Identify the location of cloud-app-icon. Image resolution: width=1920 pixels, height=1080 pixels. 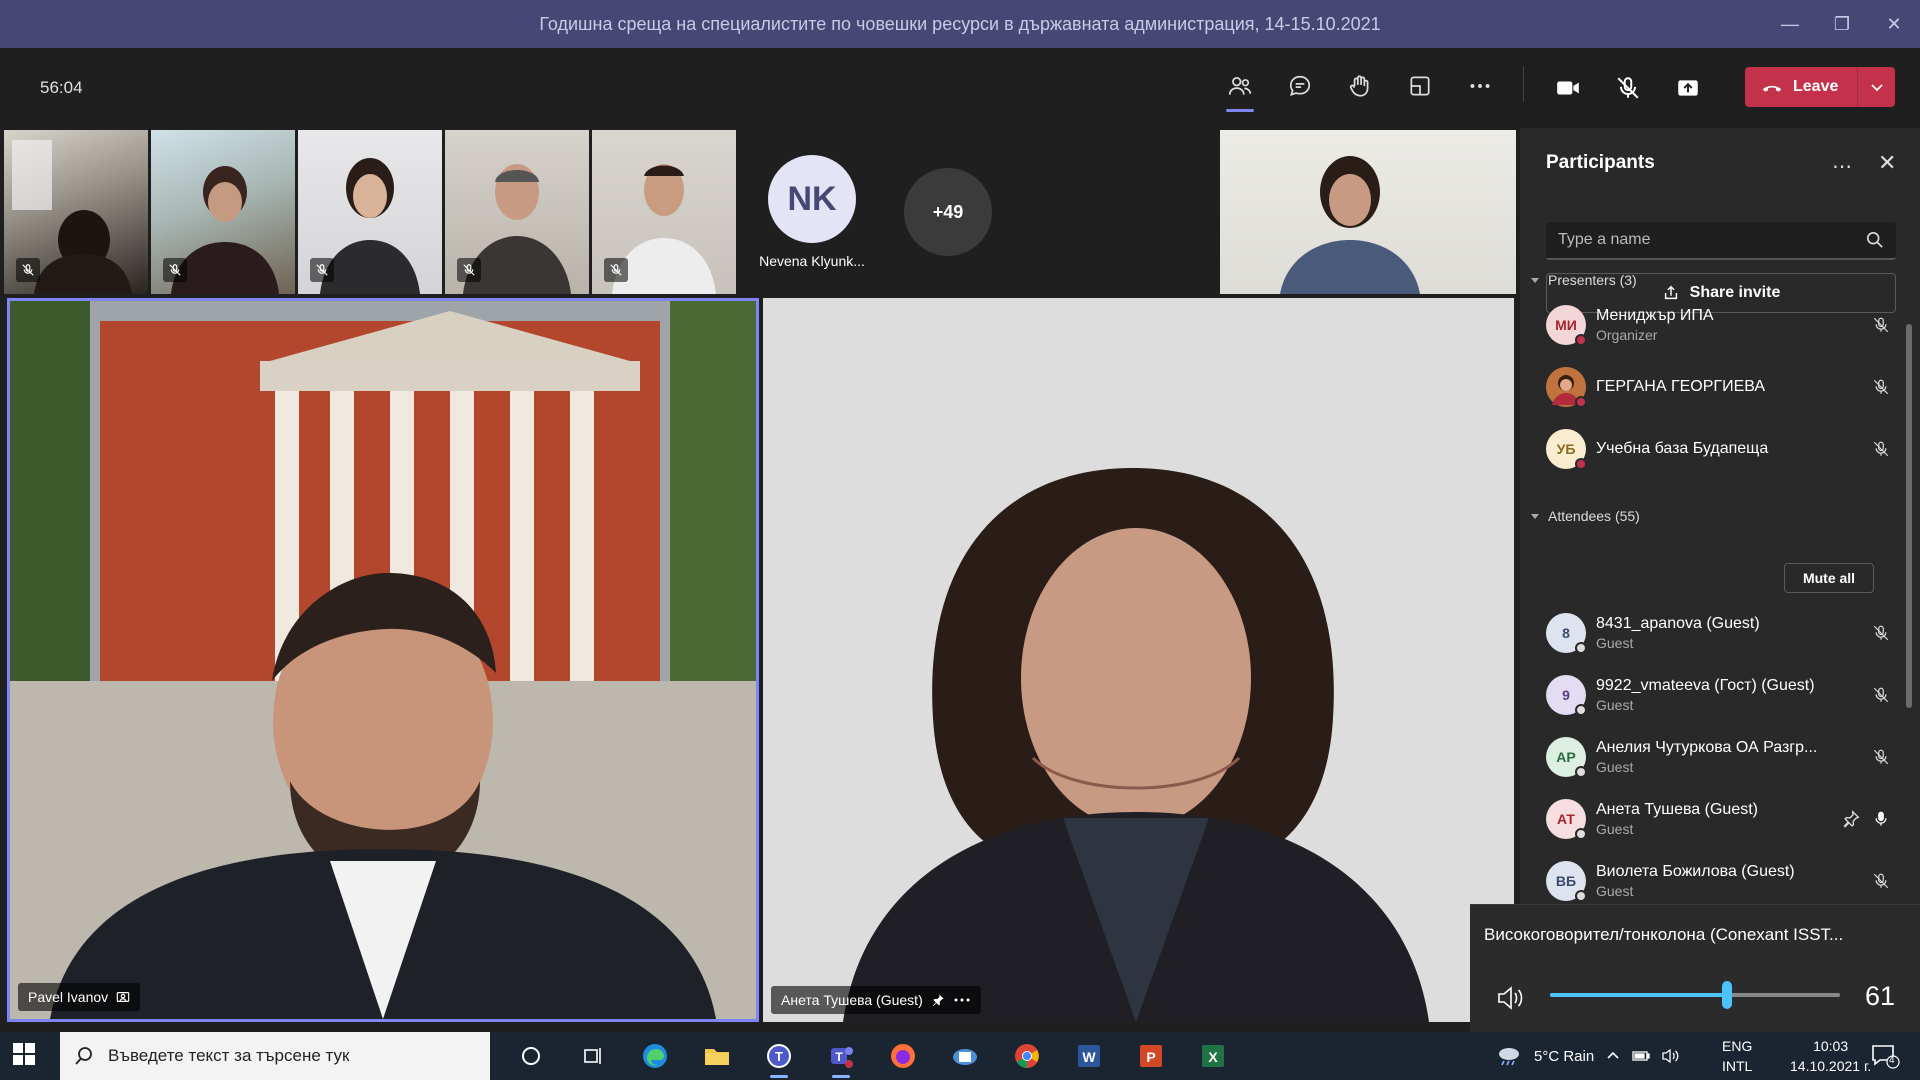
(965, 1057).